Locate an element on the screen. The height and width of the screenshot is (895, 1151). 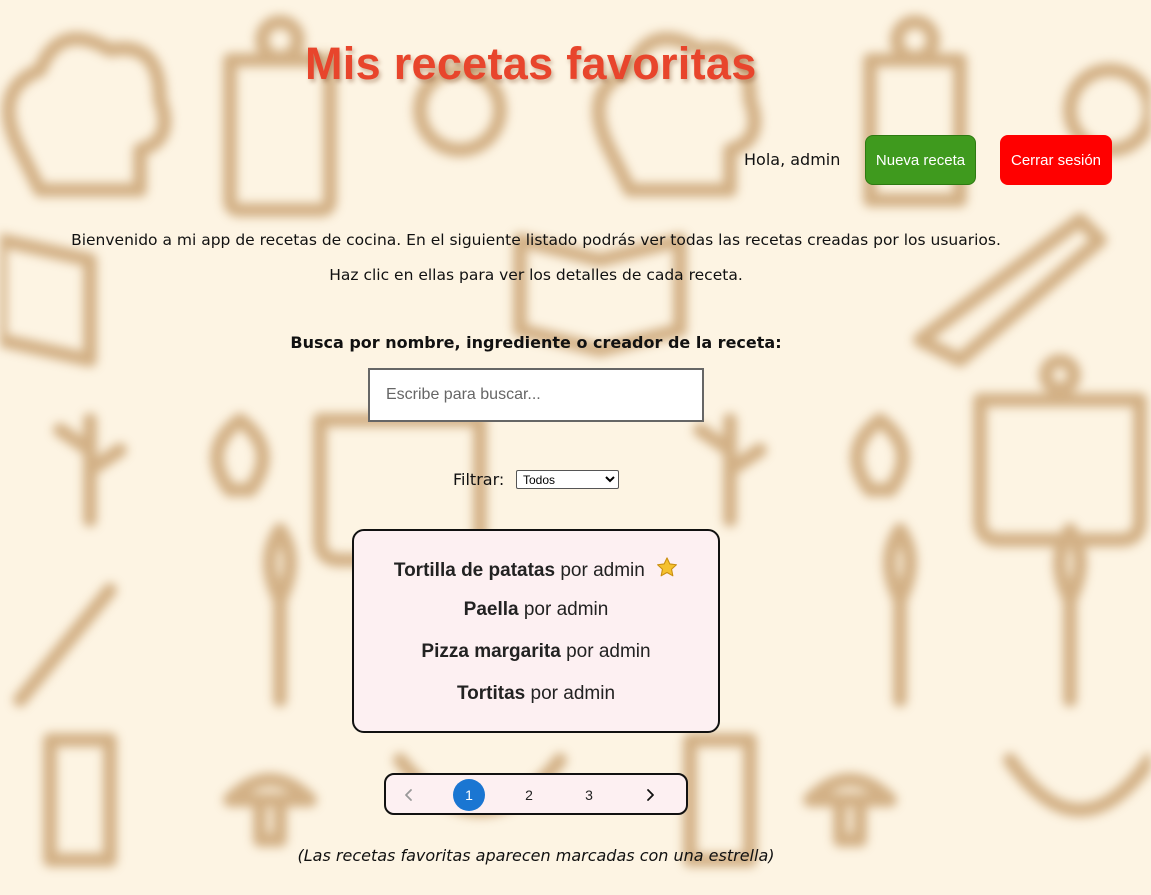
page-button-3: 3 is located at coordinates (589, 795).